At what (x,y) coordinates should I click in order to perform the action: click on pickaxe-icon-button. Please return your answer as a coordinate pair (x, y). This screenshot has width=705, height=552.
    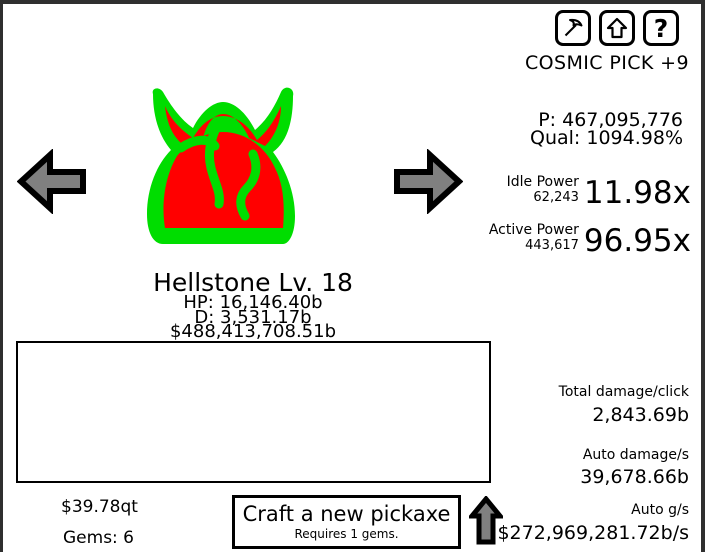
    Looking at the image, I should click on (573, 28).